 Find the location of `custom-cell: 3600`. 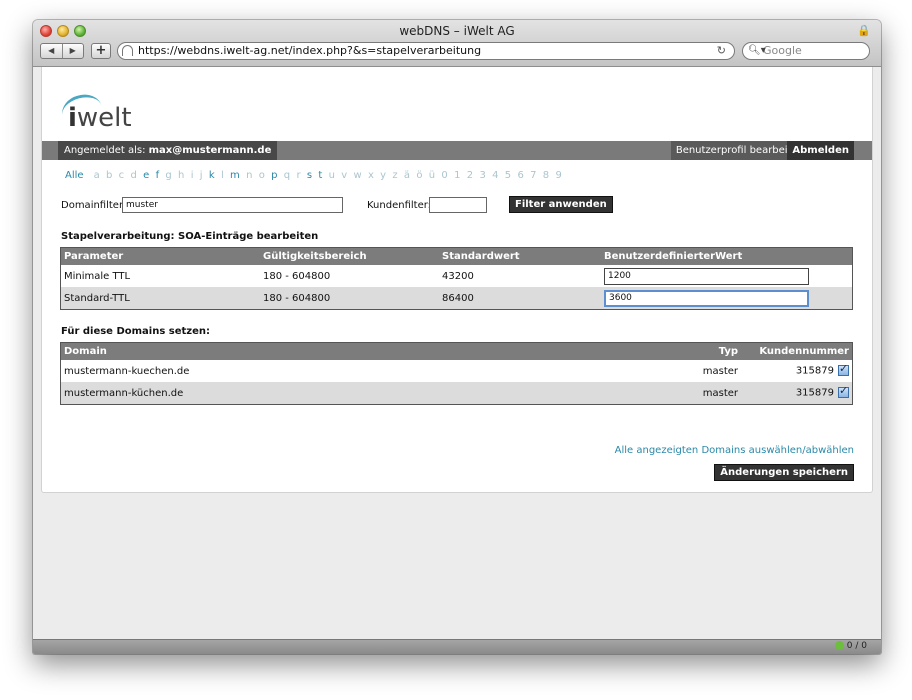

custom-cell: 3600 is located at coordinates (727, 298).